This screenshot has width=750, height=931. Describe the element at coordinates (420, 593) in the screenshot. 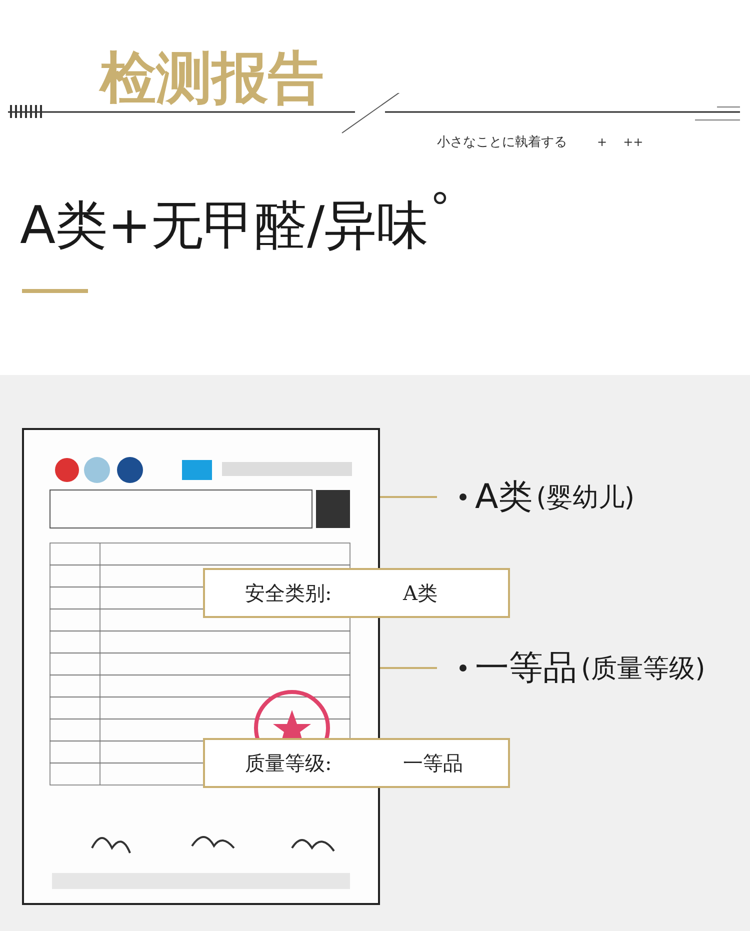

I see `callout-value: A类` at that location.